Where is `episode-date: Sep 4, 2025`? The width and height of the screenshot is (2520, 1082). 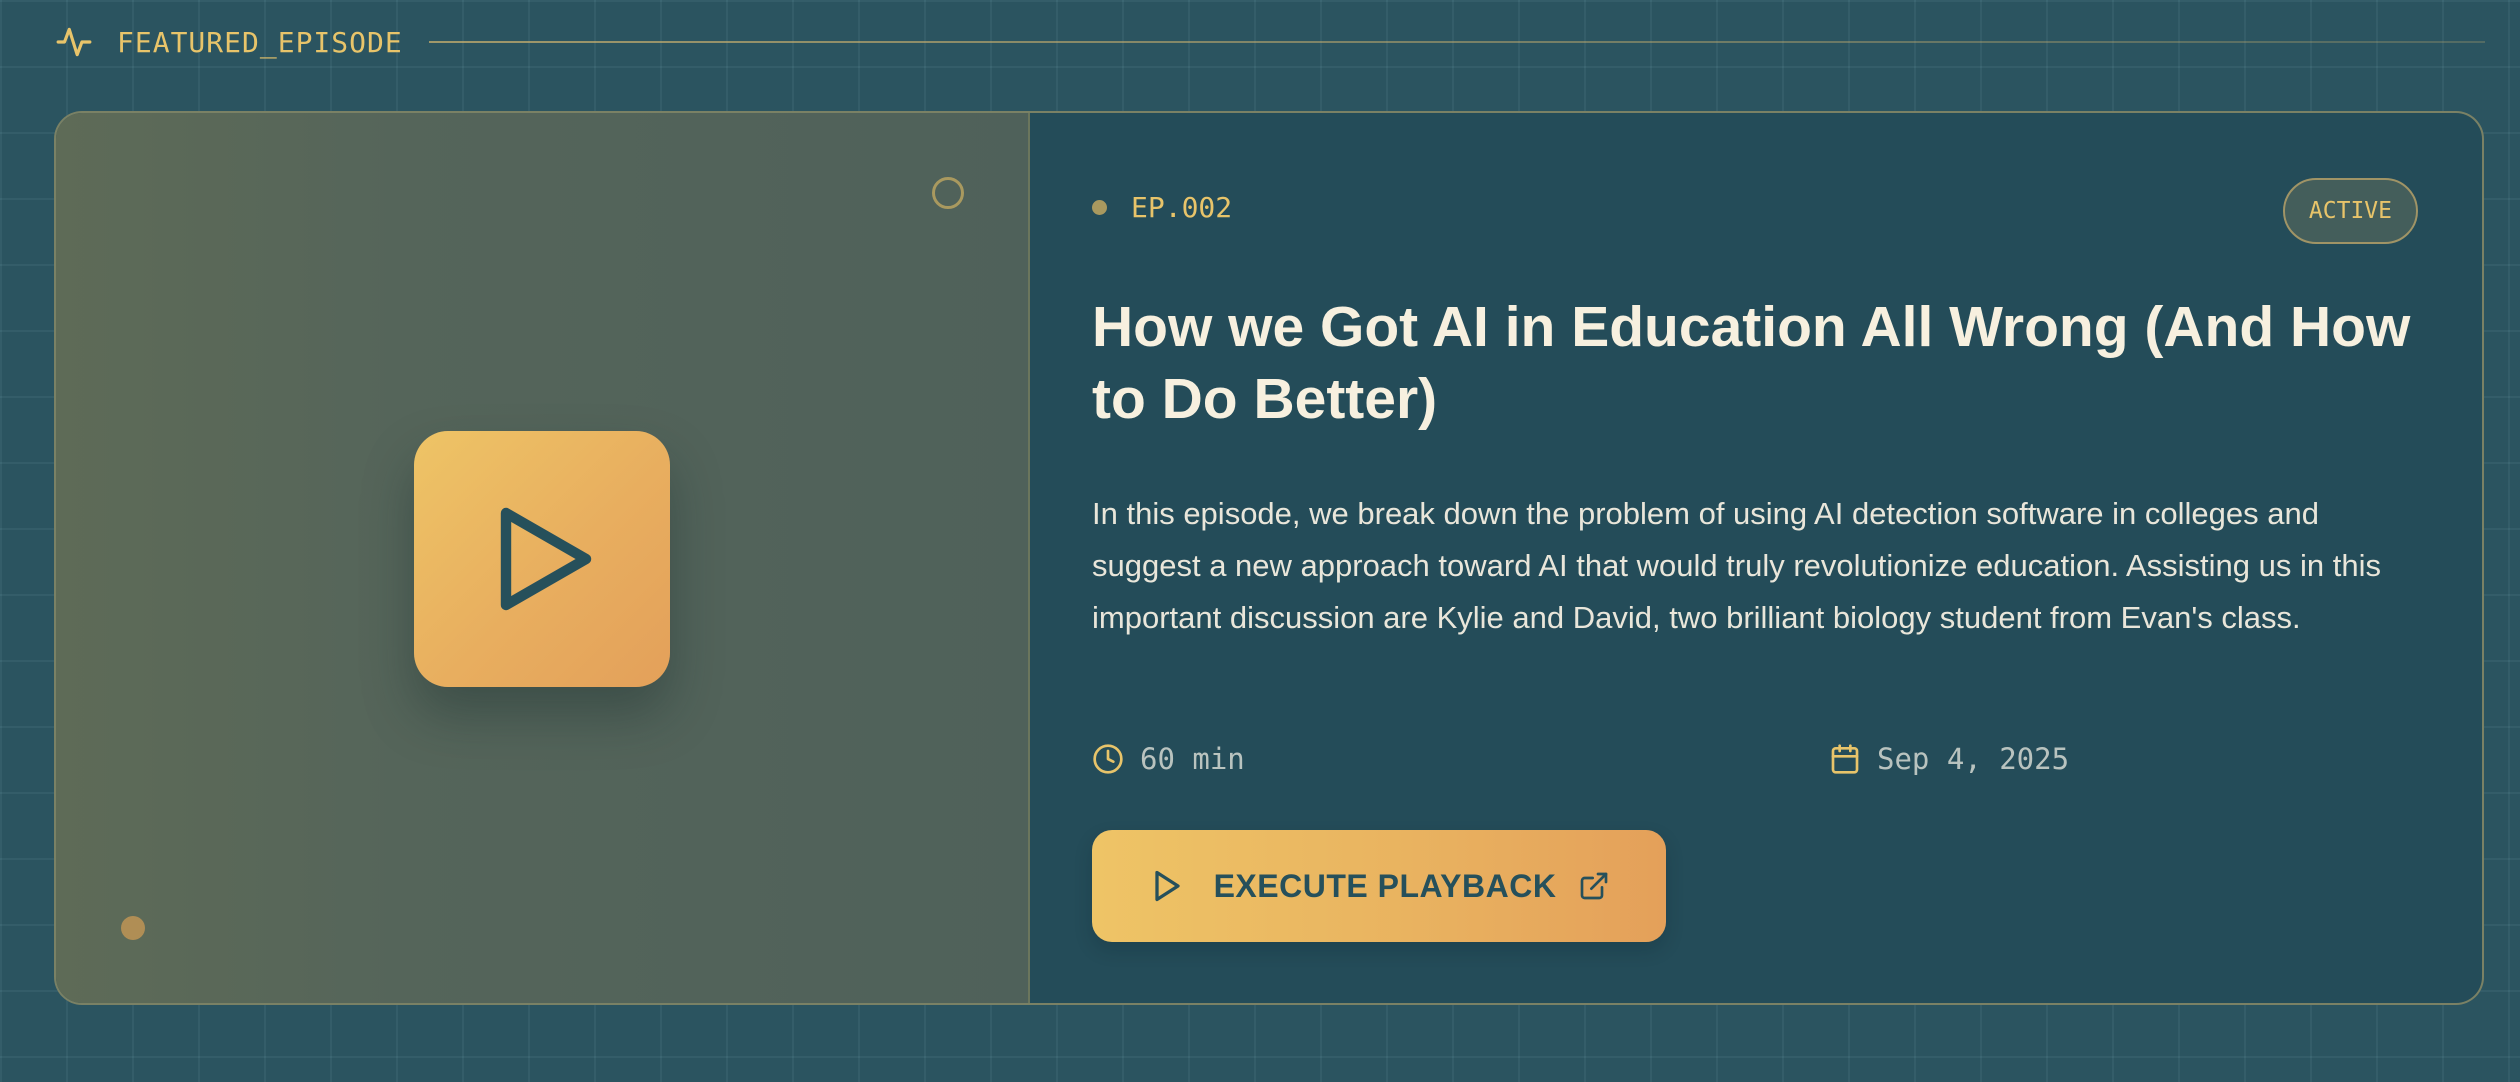 episode-date: Sep 4, 2025 is located at coordinates (1949, 759).